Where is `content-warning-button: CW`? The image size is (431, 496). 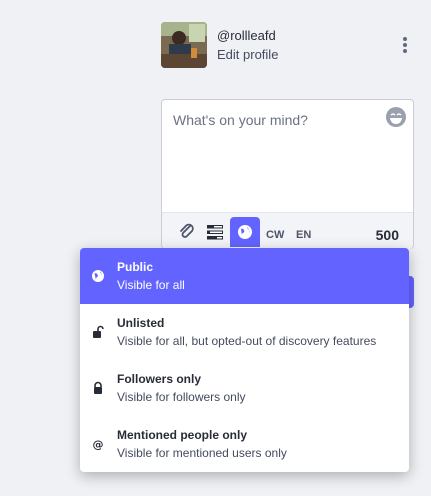
content-warning-button: CW is located at coordinates (275, 235).